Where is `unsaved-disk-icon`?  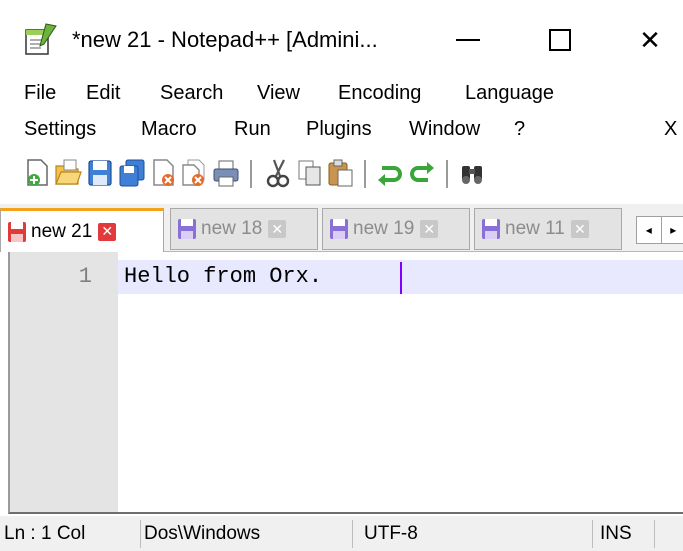 unsaved-disk-icon is located at coordinates (17, 231).